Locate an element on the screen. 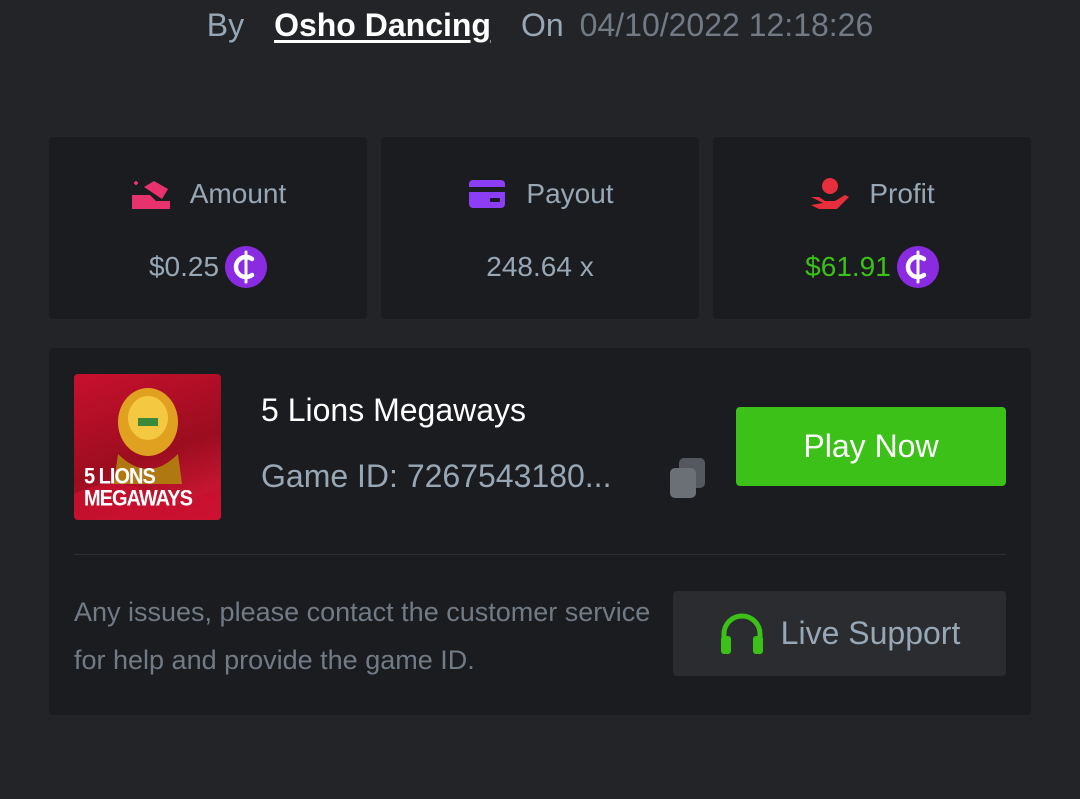  amount-value-row: $0.25 is located at coordinates (208, 267).